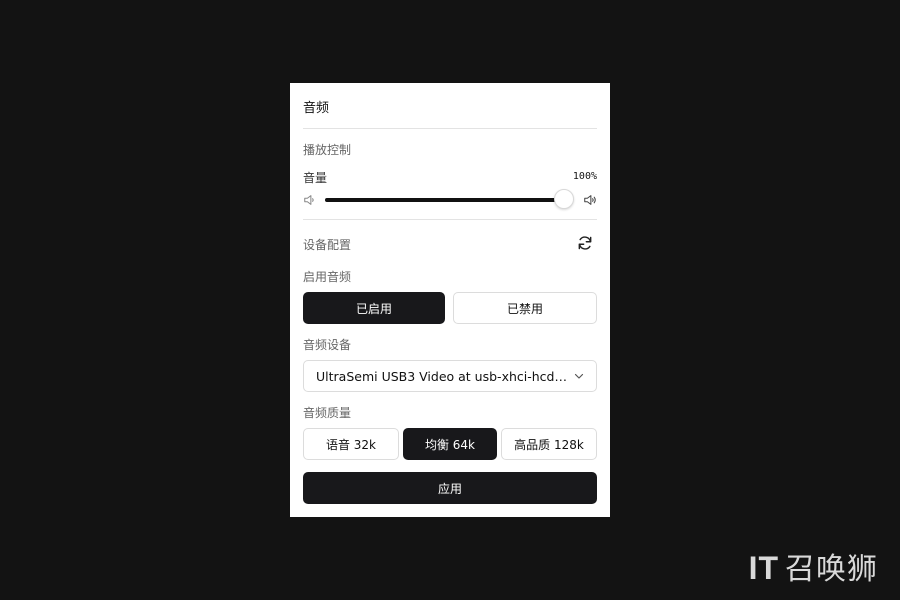 This screenshot has width=900, height=600. I want to click on quality-option-balanced: 均衡 64k, so click(450, 444).